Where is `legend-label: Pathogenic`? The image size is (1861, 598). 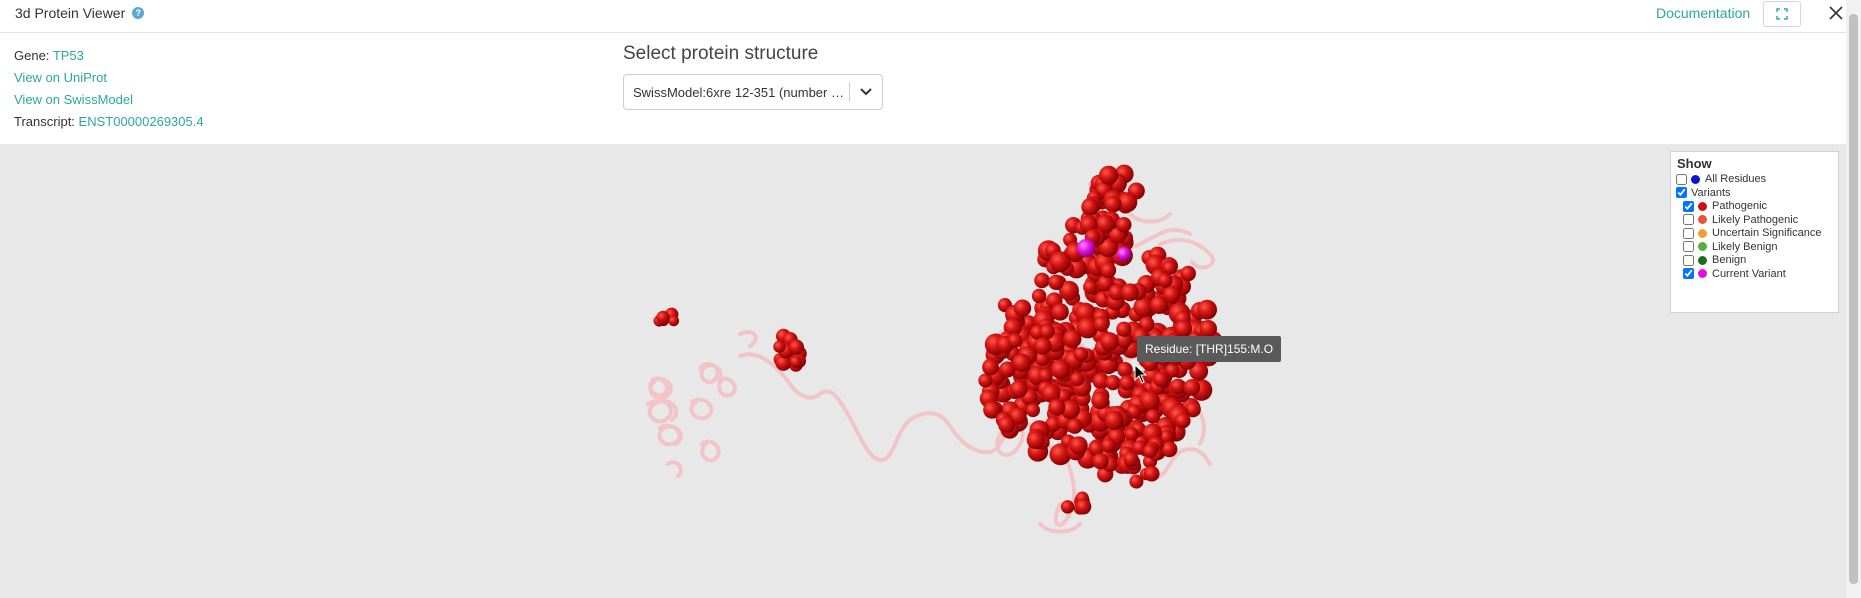 legend-label: Pathogenic is located at coordinates (1740, 206).